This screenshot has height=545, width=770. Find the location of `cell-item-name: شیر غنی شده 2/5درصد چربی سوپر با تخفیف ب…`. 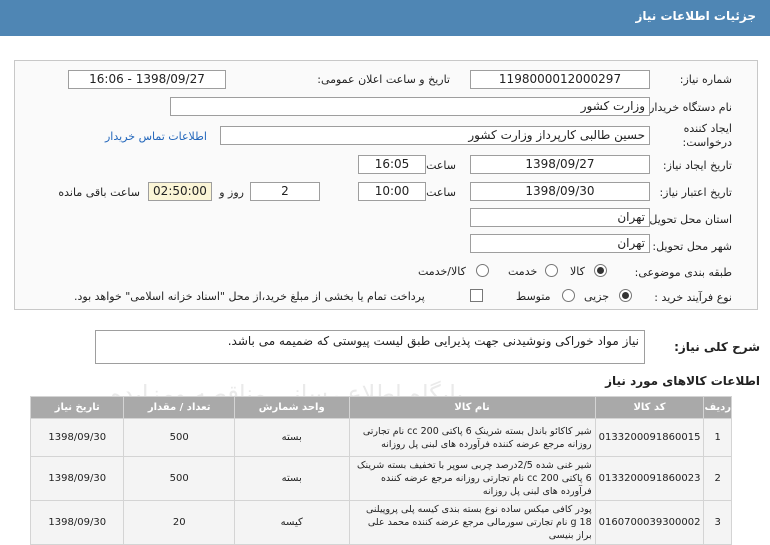

cell-item-name: شیر غنی شده 2/5درصد چربی سوپر با تخفیف ب… is located at coordinates (472, 478).